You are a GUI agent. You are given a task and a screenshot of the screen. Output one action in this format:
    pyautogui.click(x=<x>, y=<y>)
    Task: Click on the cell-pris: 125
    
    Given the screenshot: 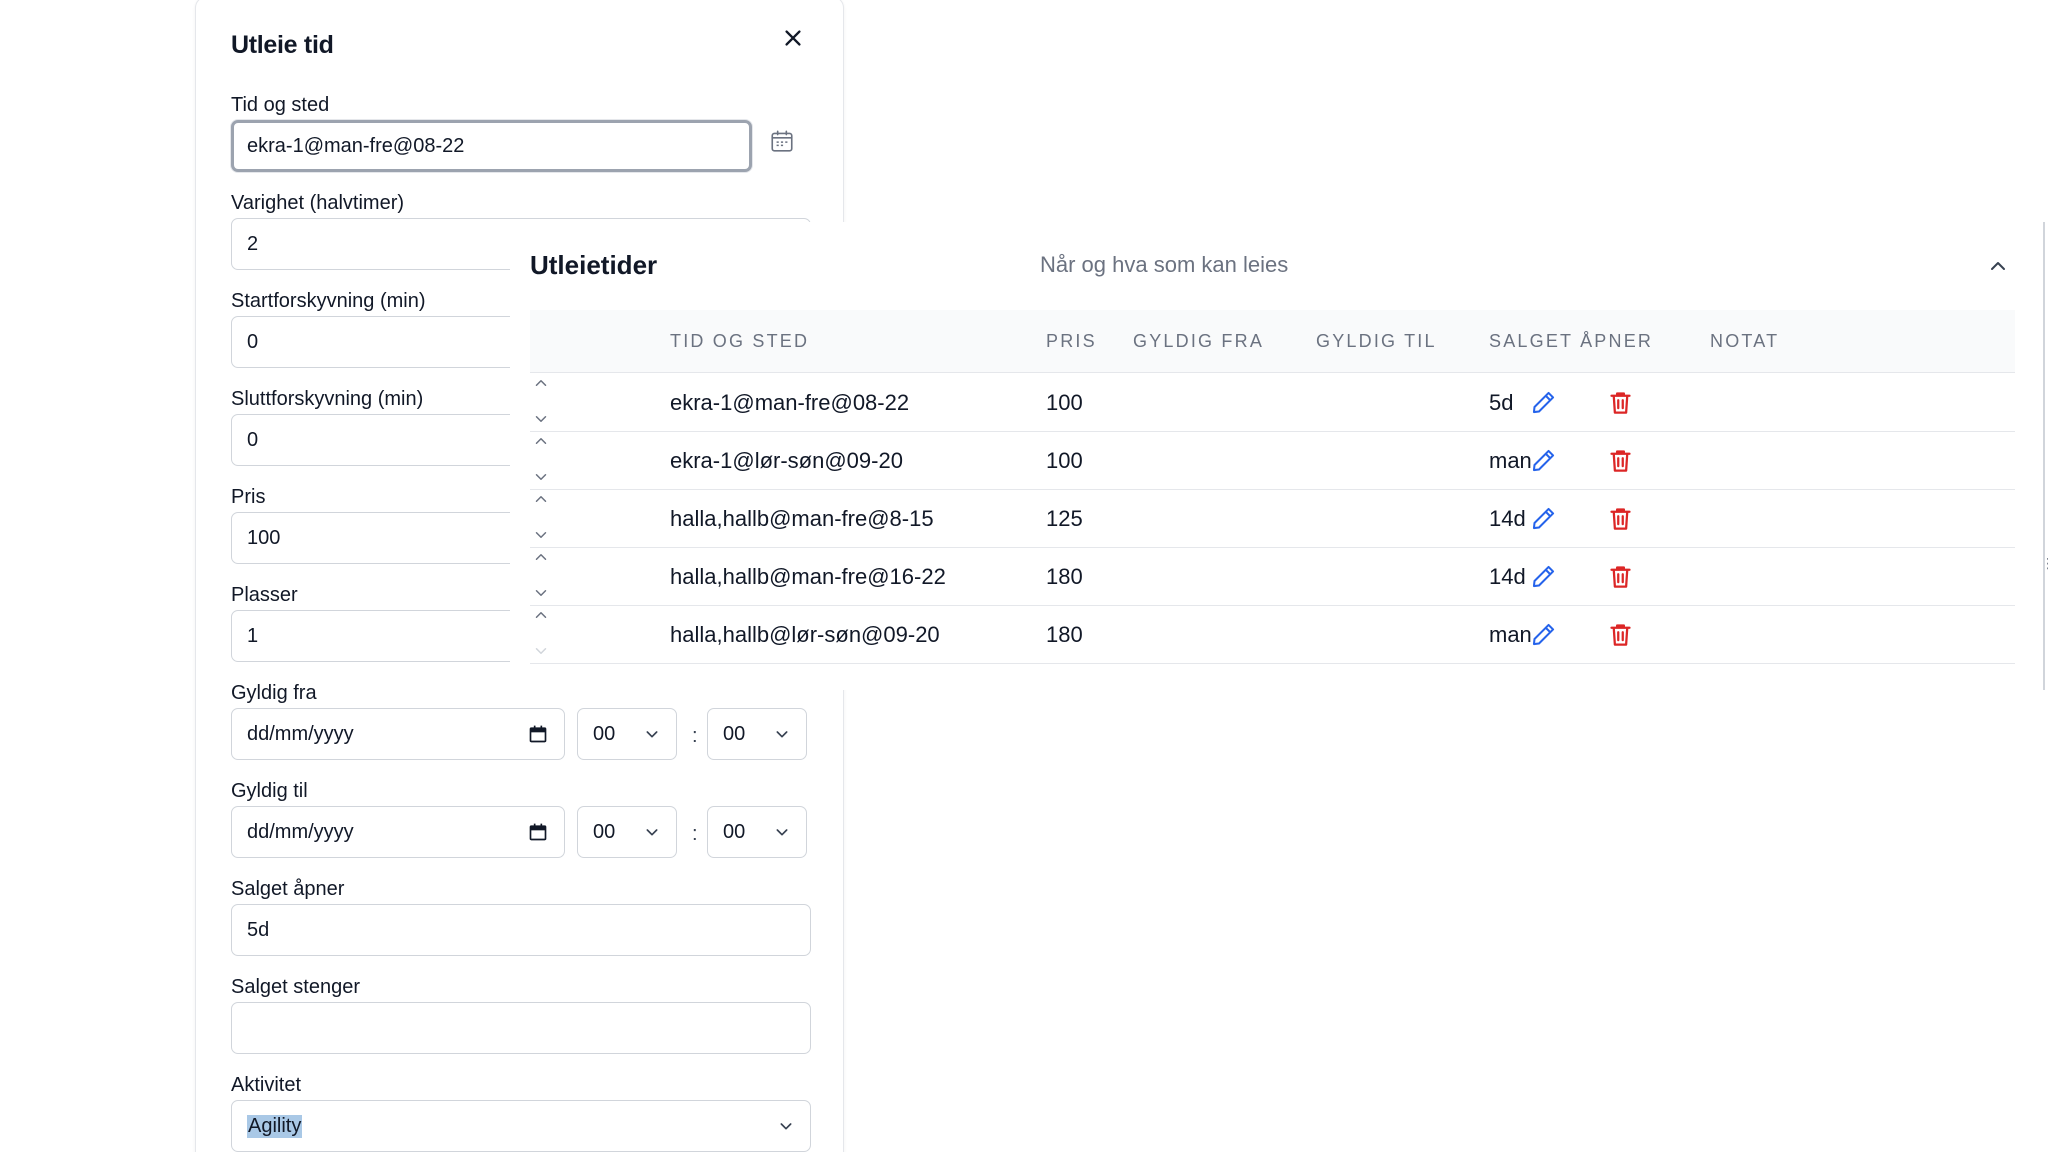 What is the action you would take?
    pyautogui.click(x=1064, y=518)
    